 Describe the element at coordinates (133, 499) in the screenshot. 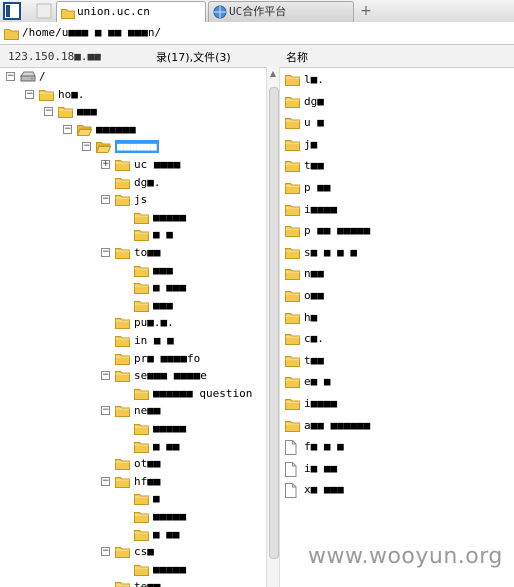

I see `tree-node: ■` at that location.